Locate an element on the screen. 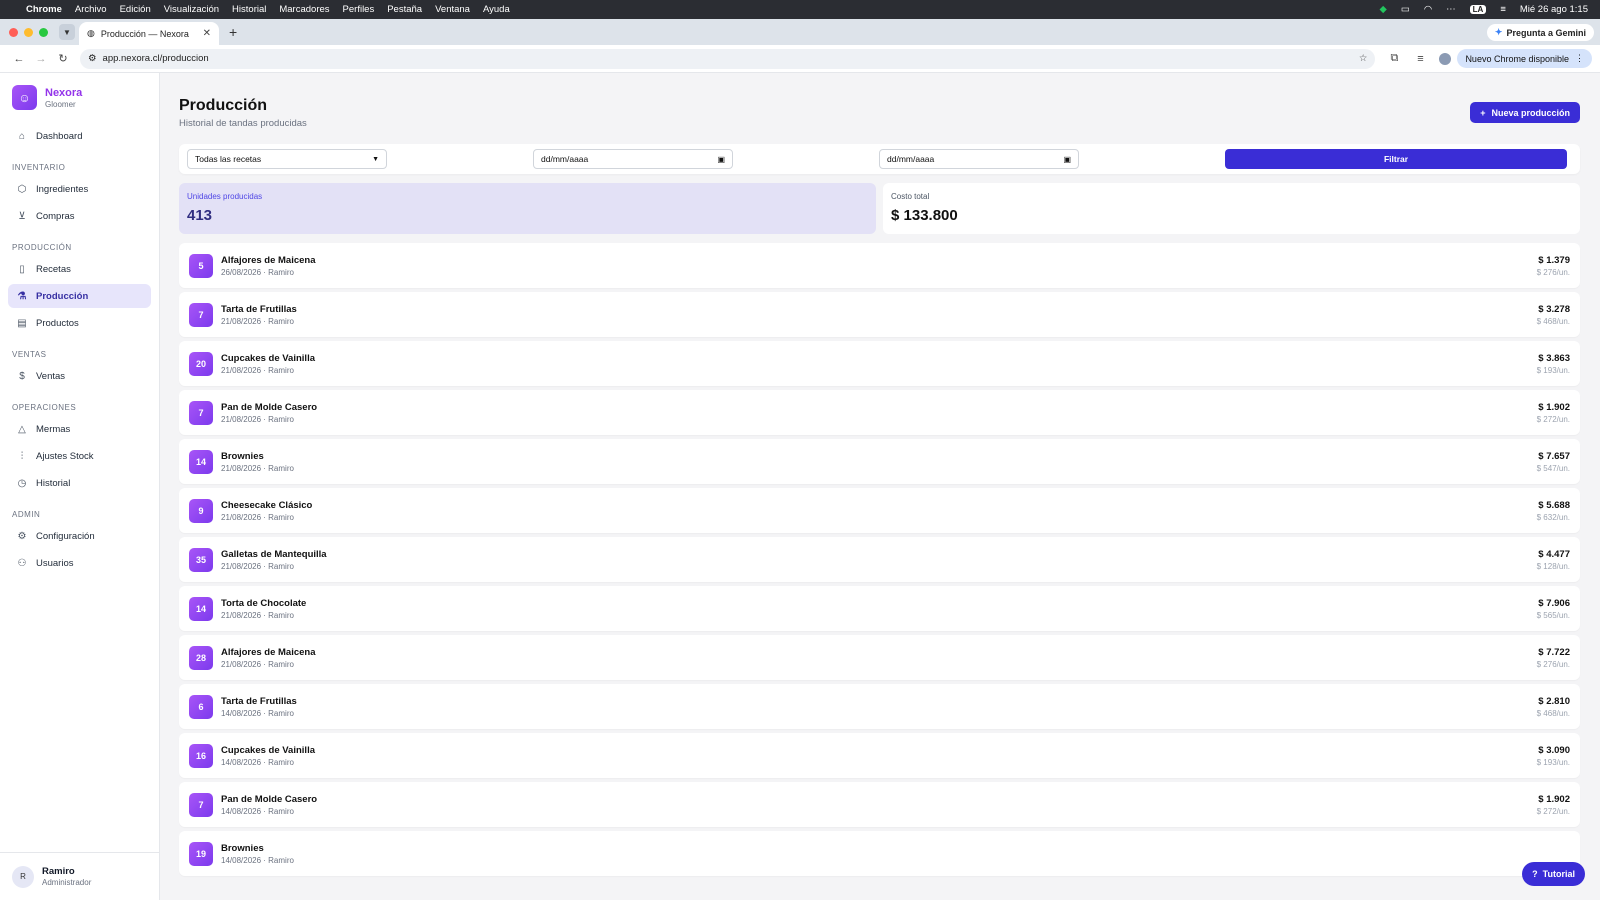 The width and height of the screenshot is (1600, 900). site-info-icon: ⚙ is located at coordinates (92, 58).